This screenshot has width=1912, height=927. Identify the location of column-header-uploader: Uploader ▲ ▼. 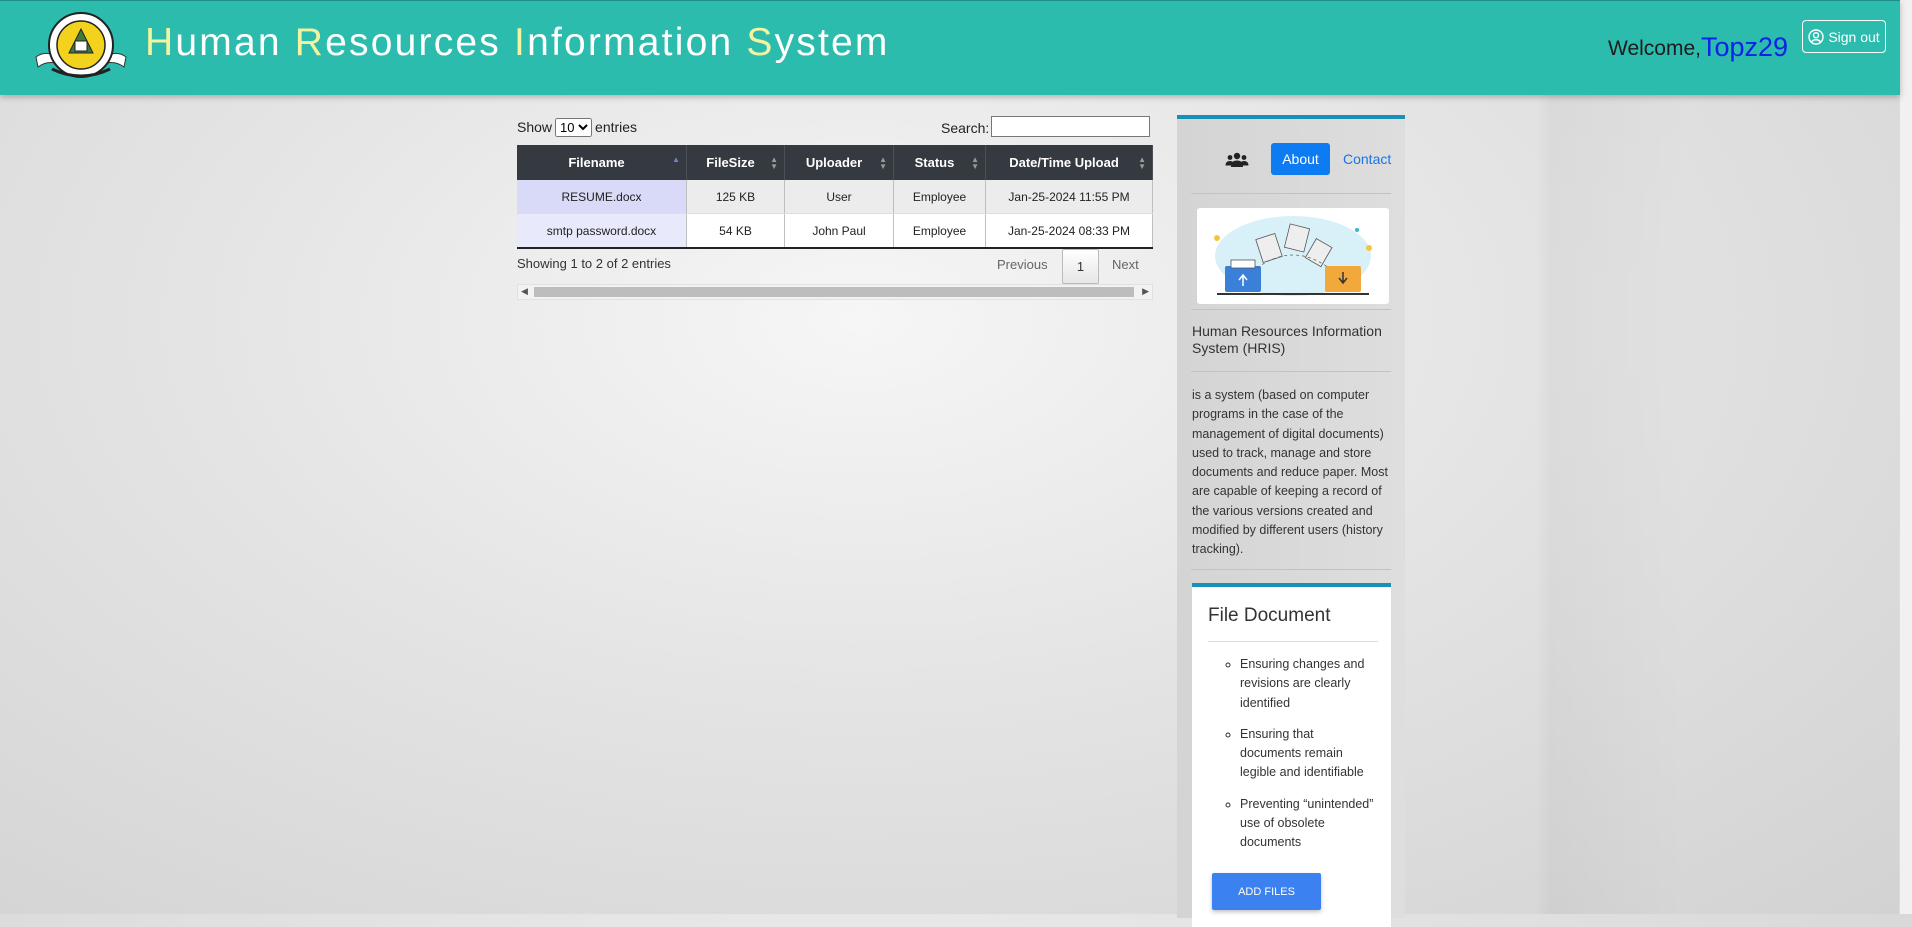
(839, 162).